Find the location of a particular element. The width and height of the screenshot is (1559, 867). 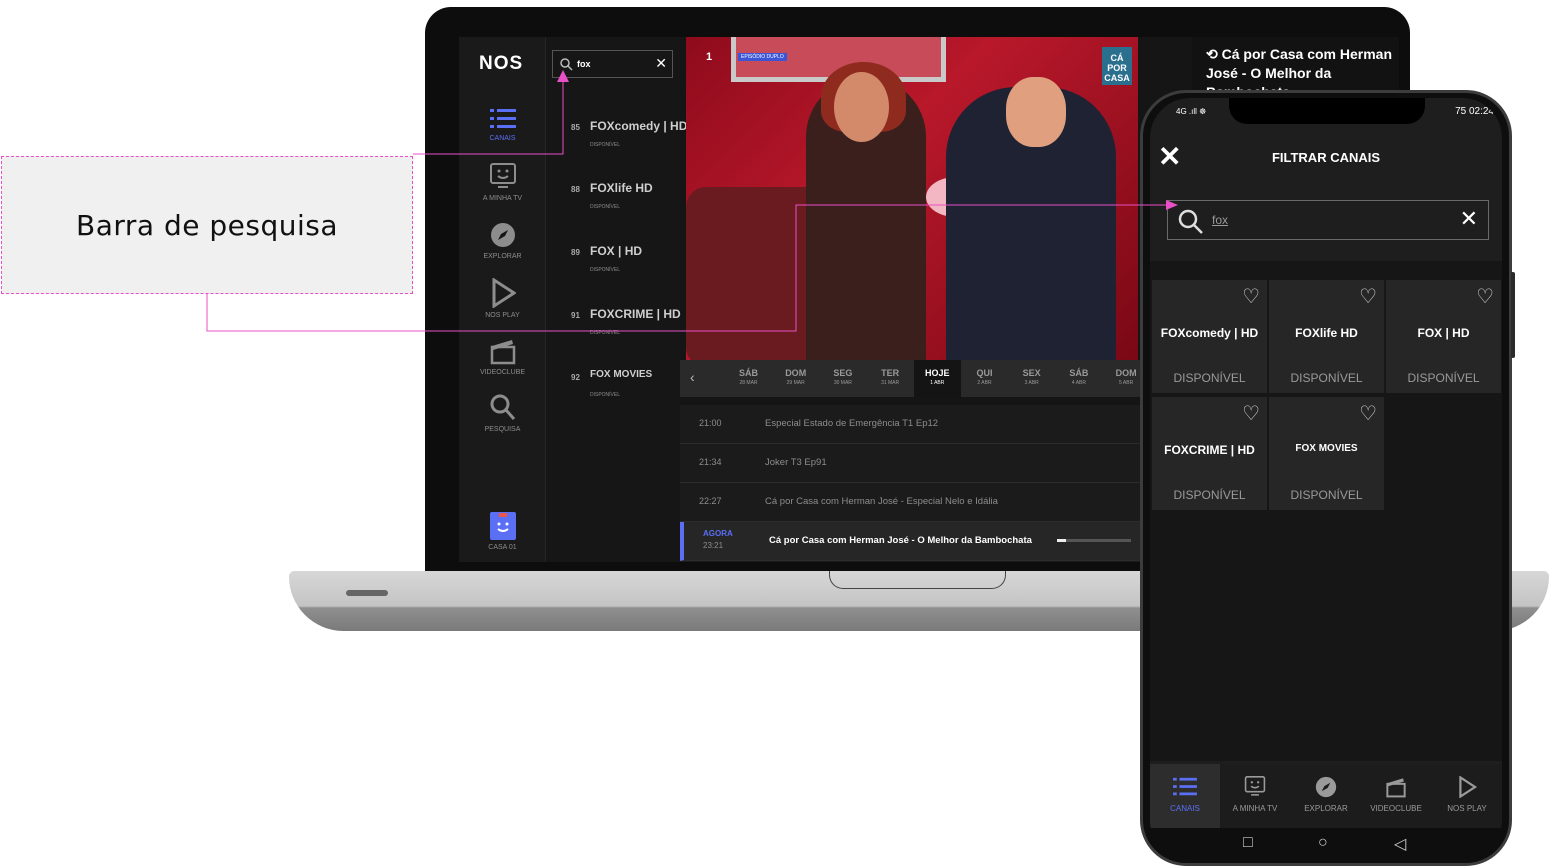

bottom-nav-canais: CANAIS is located at coordinates (1185, 796).